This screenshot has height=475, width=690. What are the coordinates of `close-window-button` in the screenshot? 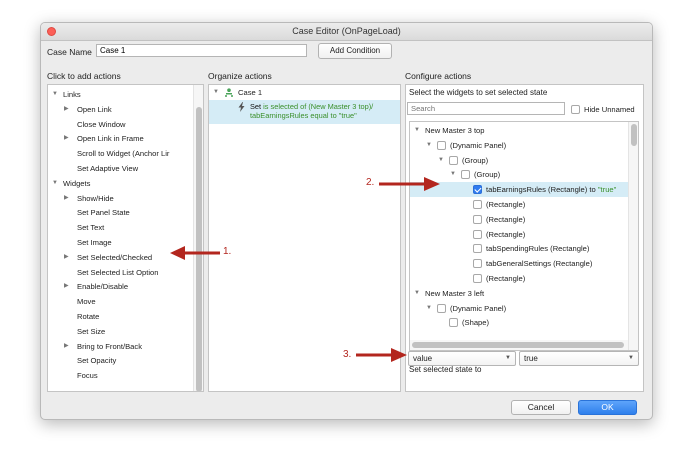 It's located at (51, 31).